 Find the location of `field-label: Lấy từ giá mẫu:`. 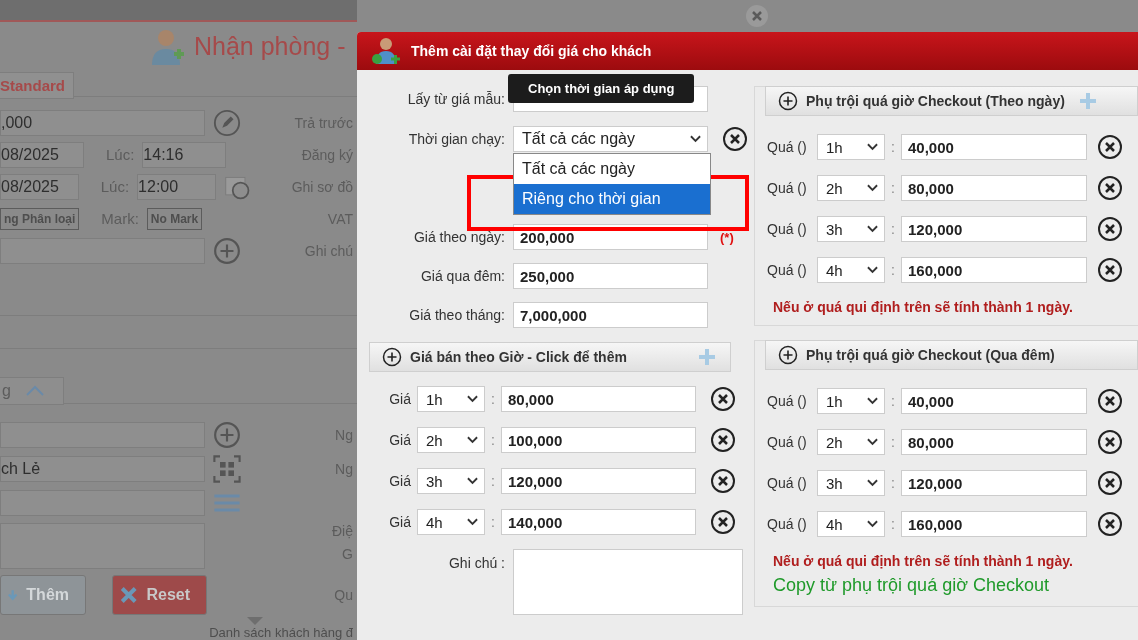

field-label: Lấy từ giá mẫu: is located at coordinates (456, 99).